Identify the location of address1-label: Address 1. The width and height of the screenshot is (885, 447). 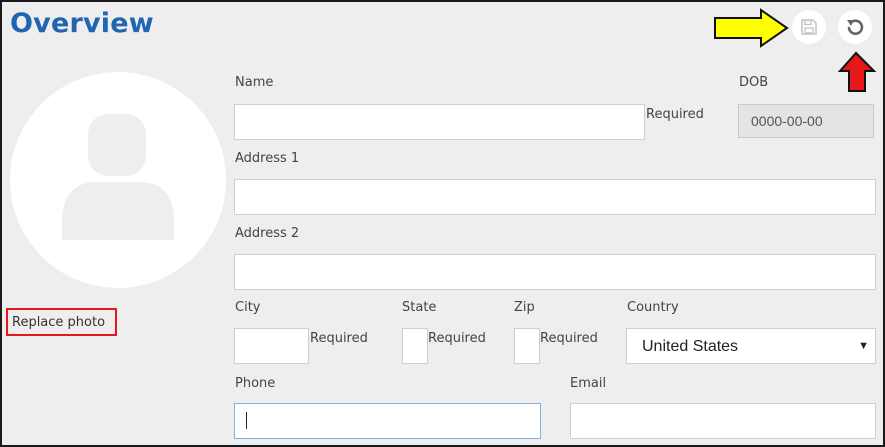
(267, 158).